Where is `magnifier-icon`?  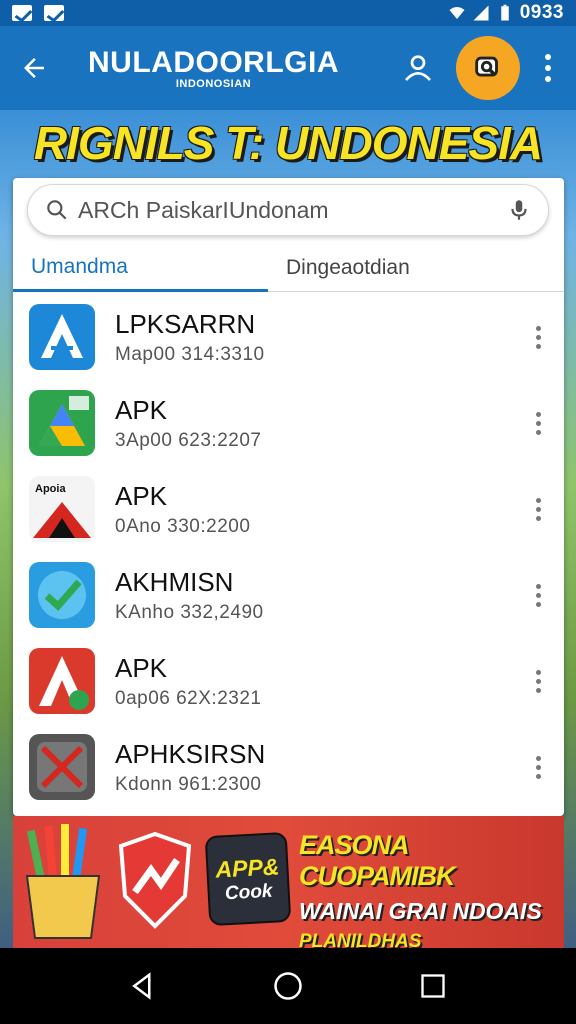 magnifier-icon is located at coordinates (57, 210).